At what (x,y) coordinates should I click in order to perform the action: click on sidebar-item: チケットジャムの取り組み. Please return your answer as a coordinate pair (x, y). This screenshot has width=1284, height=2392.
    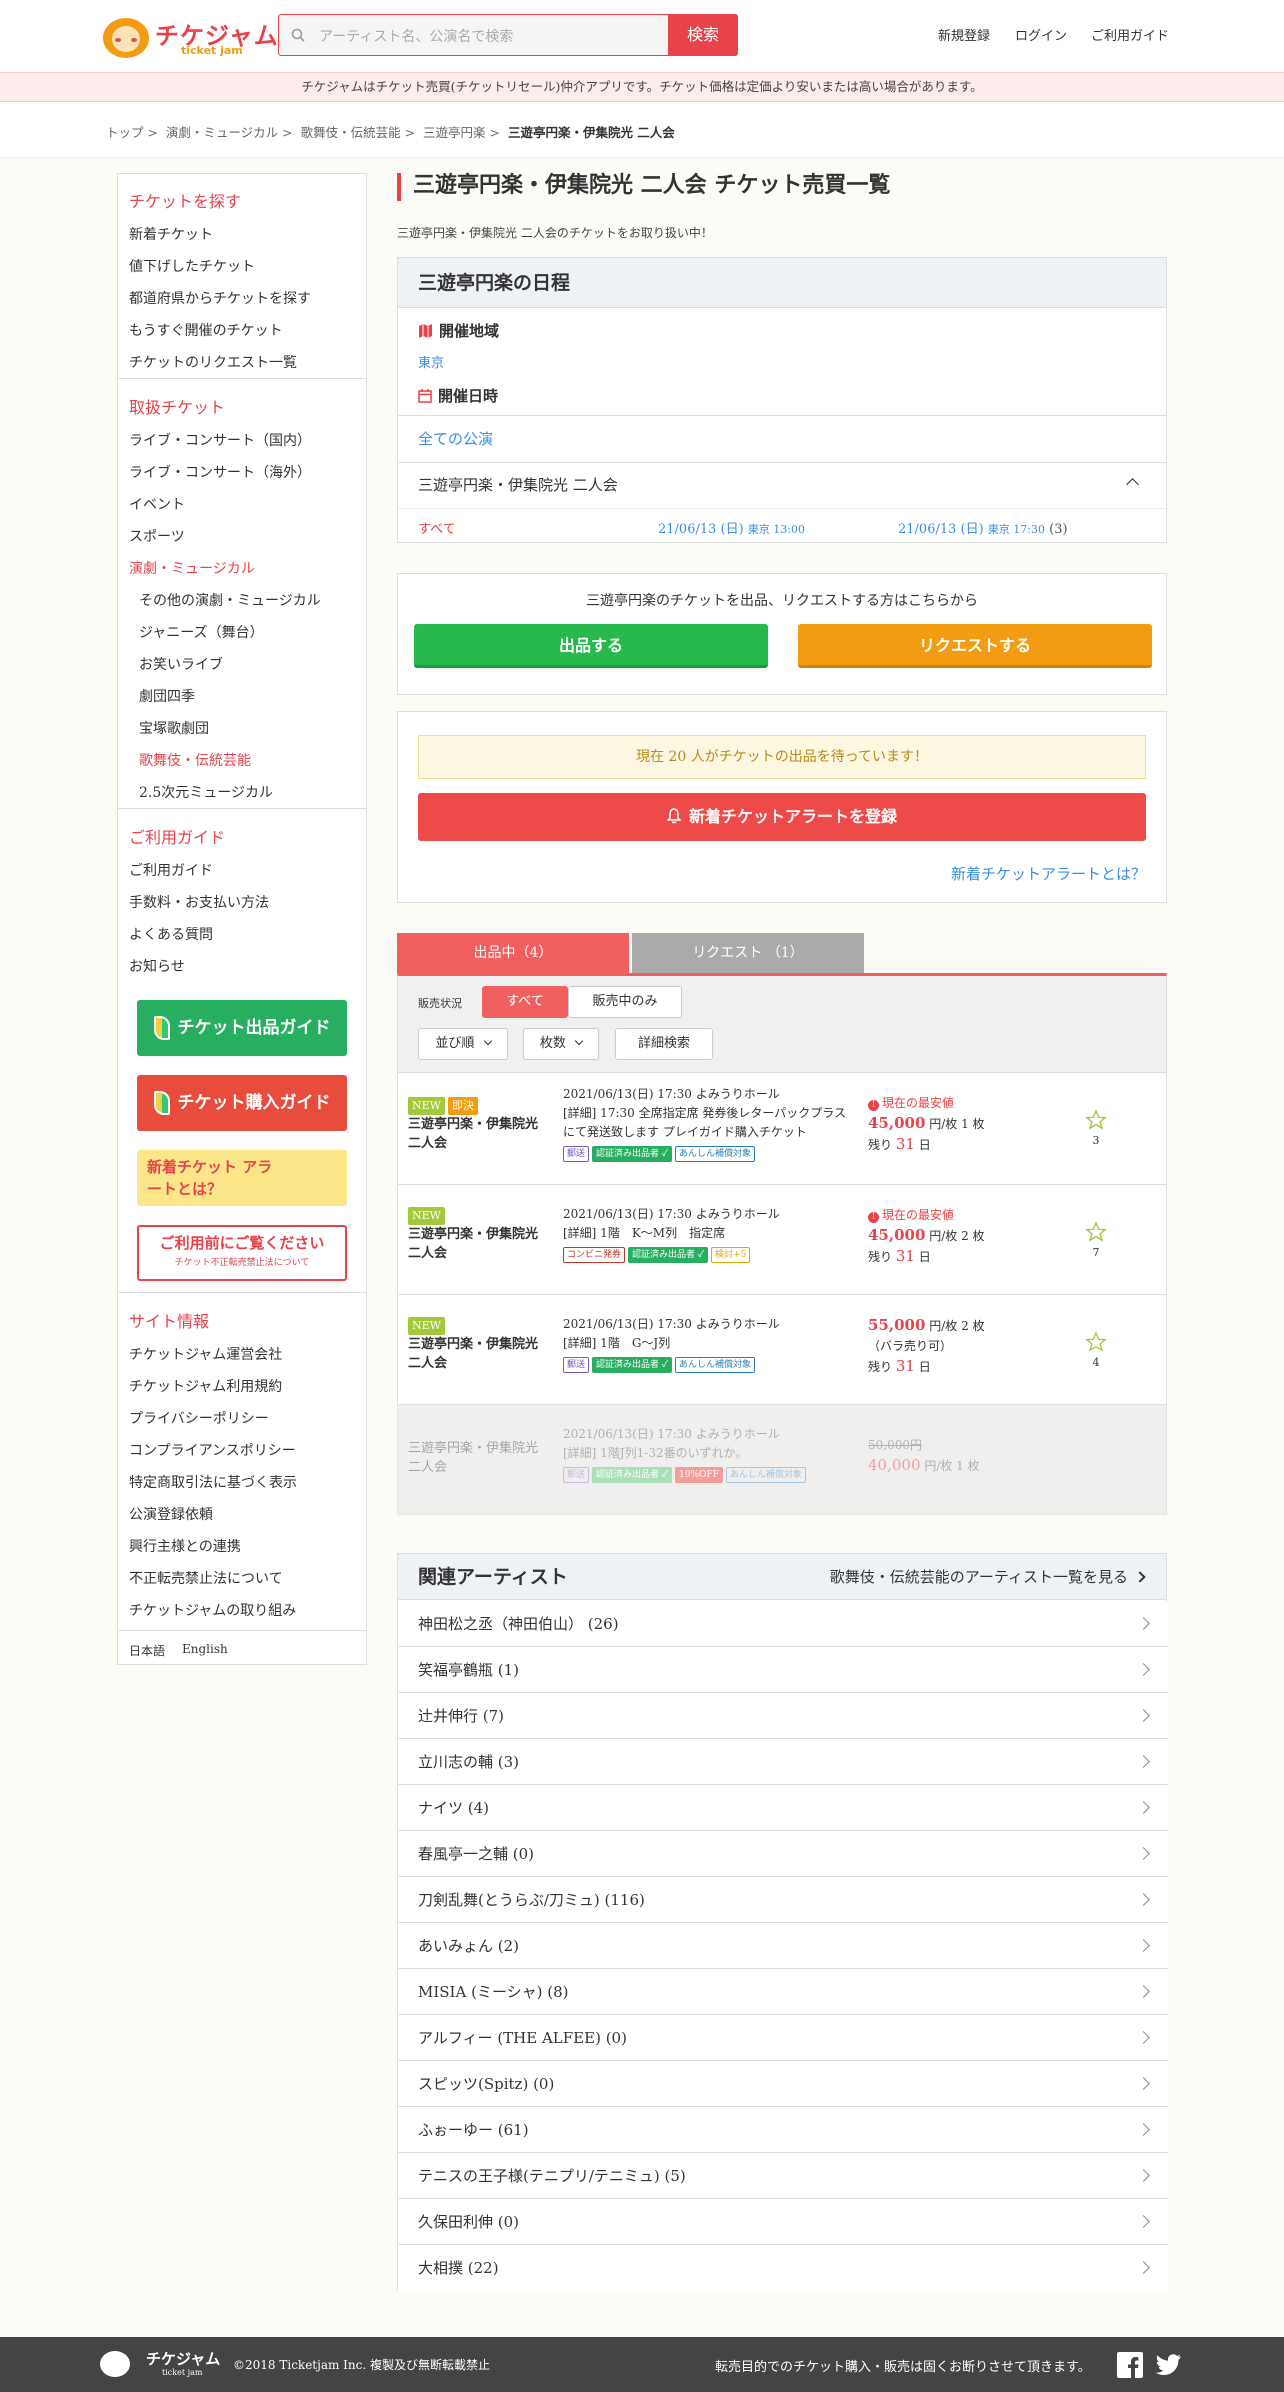
    Looking at the image, I should click on (212, 1610).